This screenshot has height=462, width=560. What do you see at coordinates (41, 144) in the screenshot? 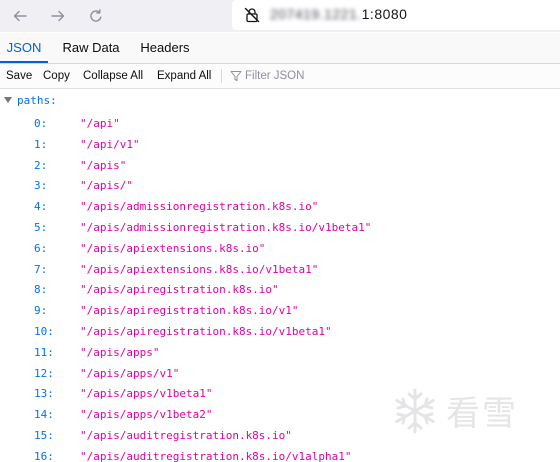
I see `tree-row-index: 1:` at bounding box center [41, 144].